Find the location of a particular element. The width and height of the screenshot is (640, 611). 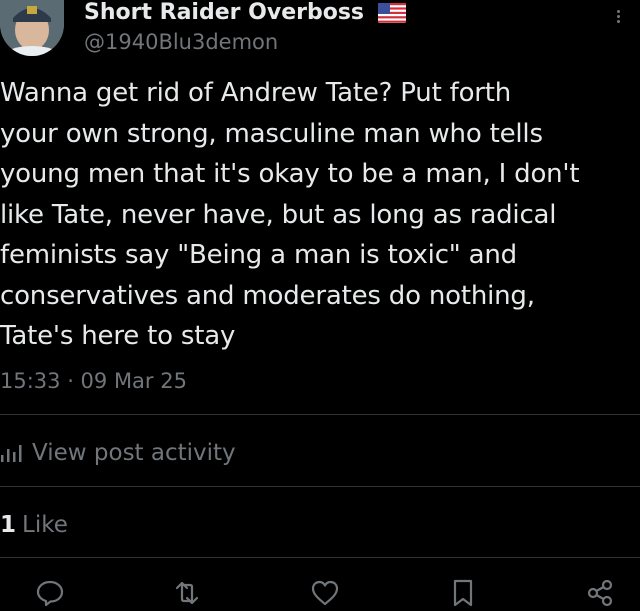

likes-label: Like is located at coordinates (45, 525).